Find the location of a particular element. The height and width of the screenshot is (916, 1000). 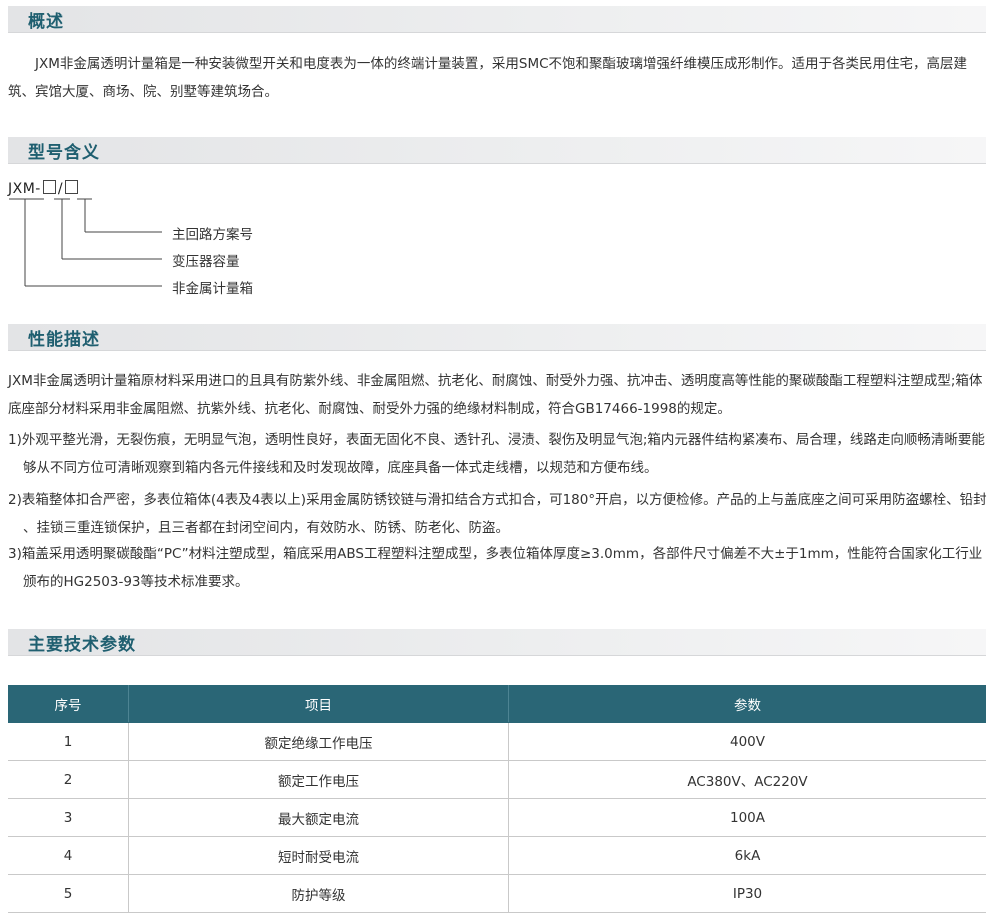

cell-index: 1 is located at coordinates (68, 741).